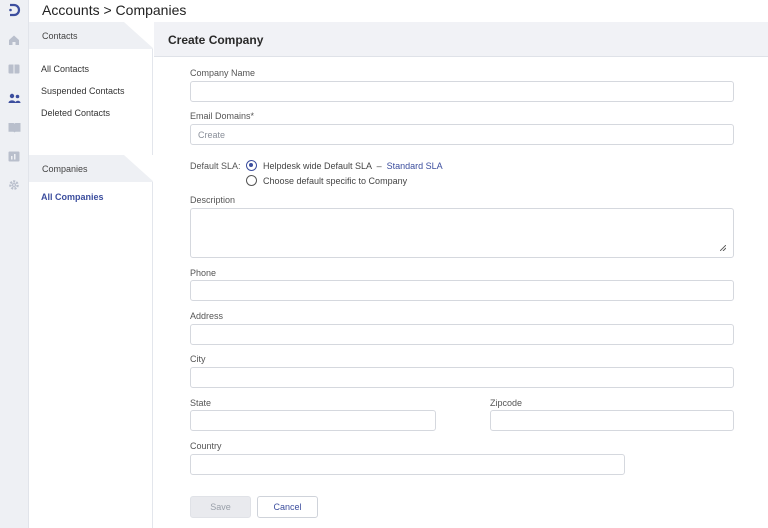 The image size is (768, 528). I want to click on top-bar: Accounts > Companies, so click(398, 11).